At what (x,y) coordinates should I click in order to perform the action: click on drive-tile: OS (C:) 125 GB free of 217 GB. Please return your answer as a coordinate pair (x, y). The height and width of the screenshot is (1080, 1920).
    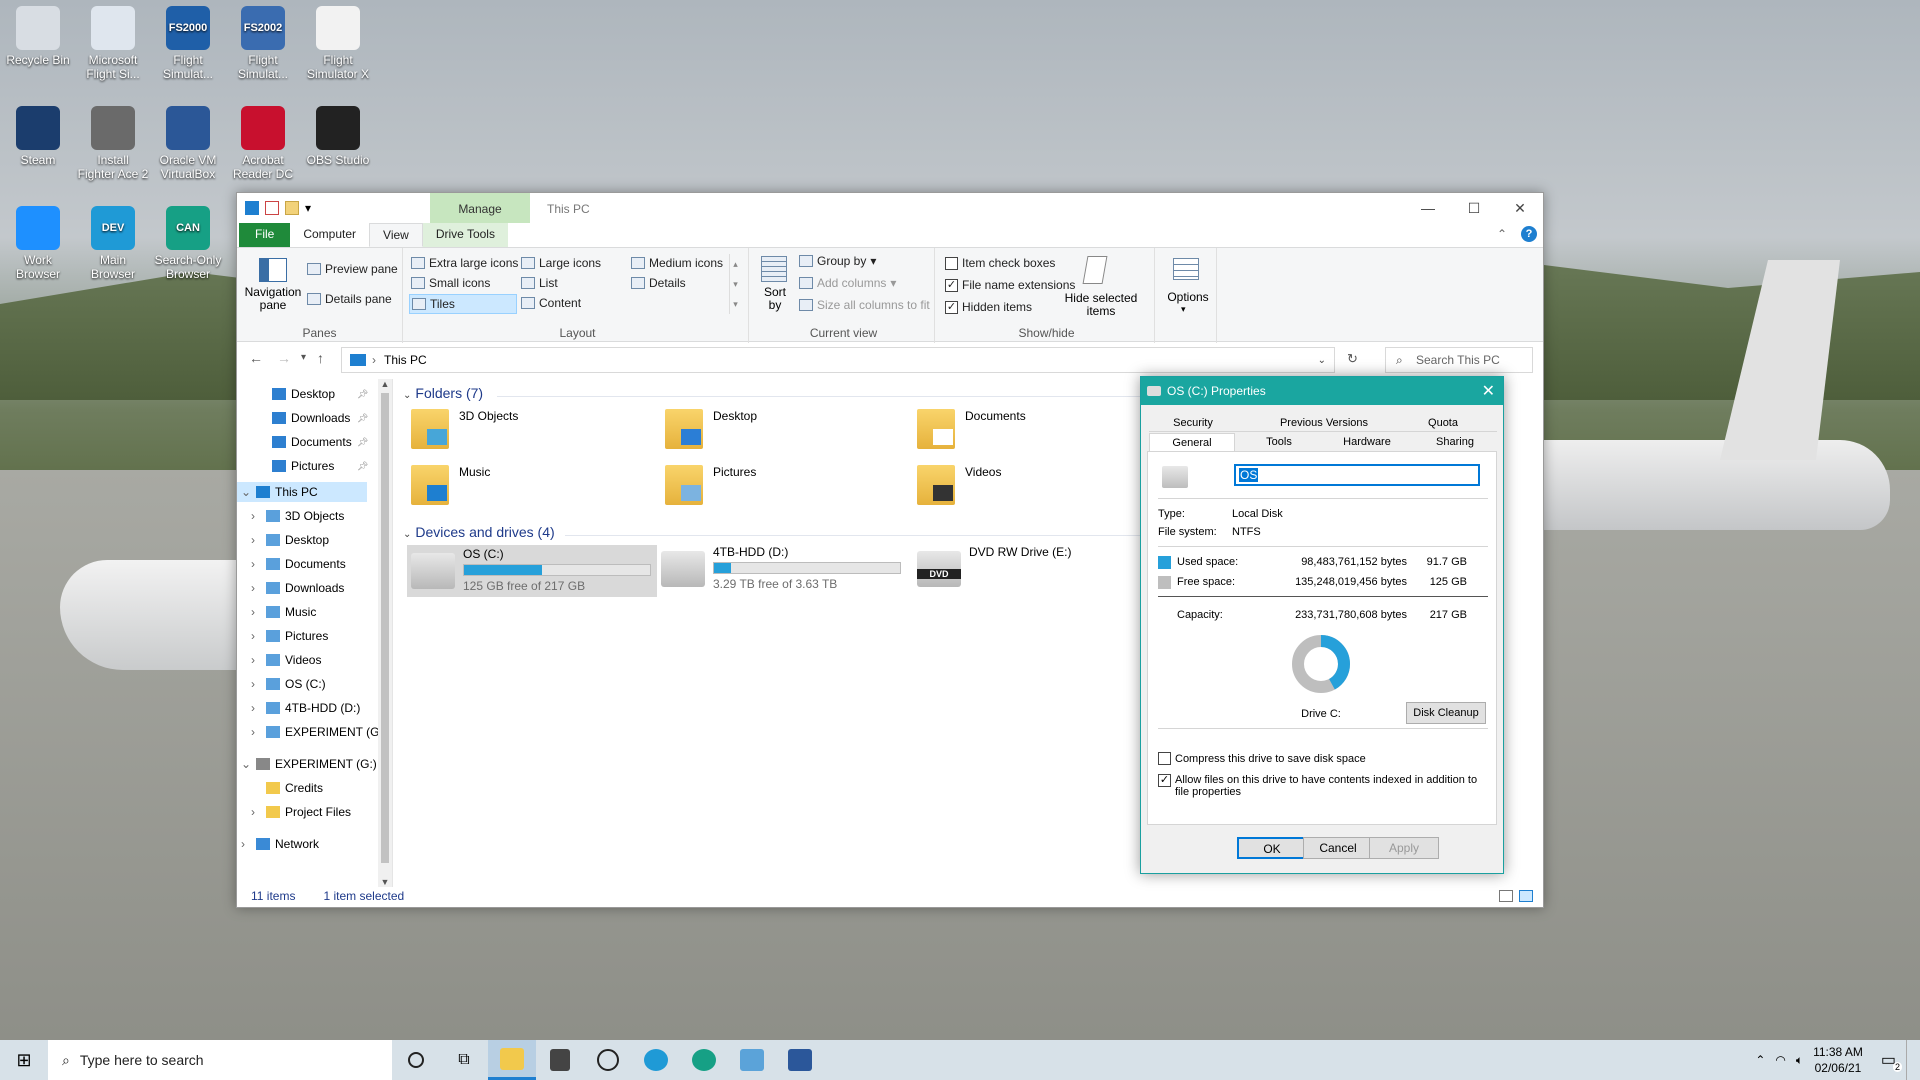
    Looking at the image, I should click on (532, 571).